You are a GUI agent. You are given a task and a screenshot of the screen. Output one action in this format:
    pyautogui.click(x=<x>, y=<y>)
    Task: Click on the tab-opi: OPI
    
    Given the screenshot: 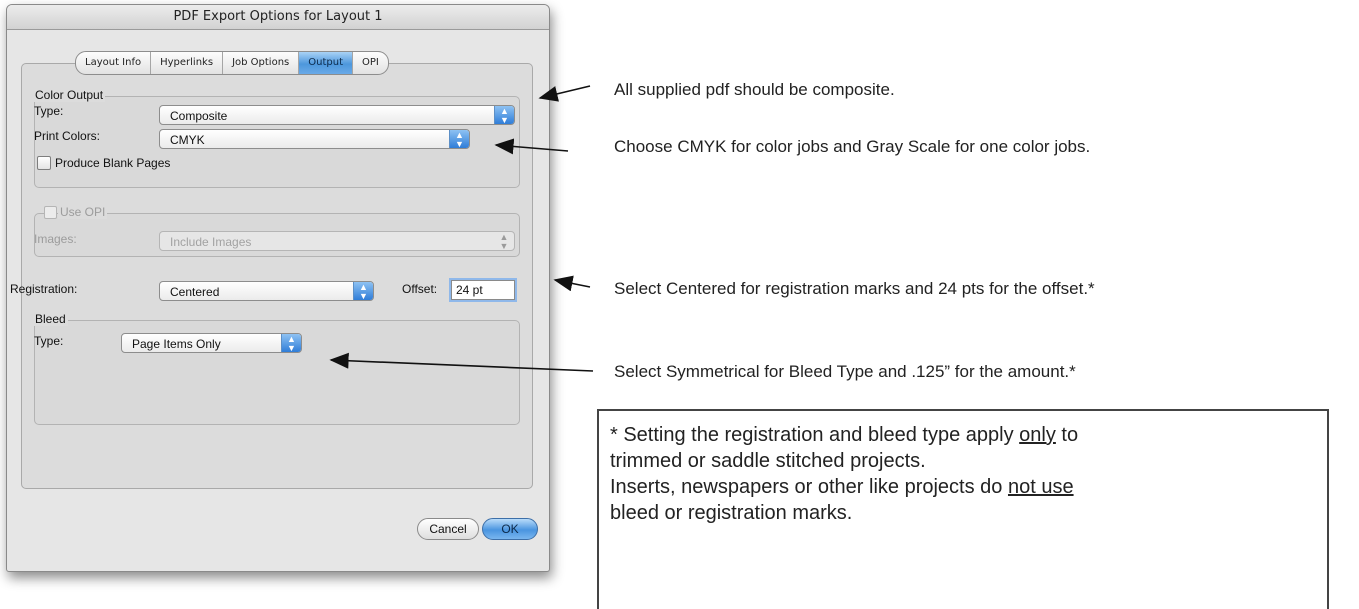 What is the action you would take?
    pyautogui.click(x=370, y=63)
    